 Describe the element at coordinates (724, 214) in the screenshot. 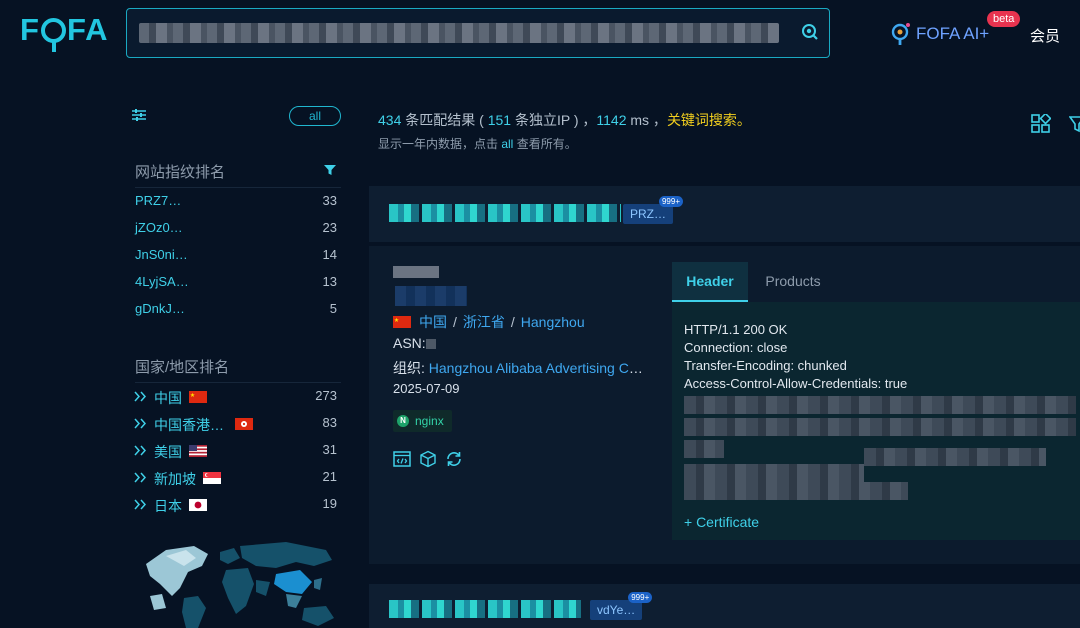

I see `result-card-header: PRZ… 999+` at that location.